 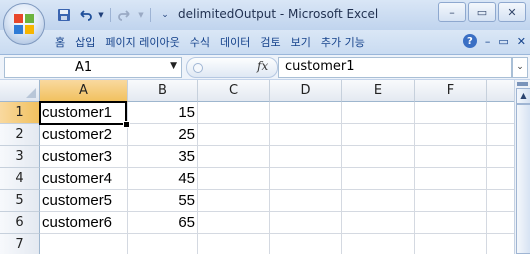 I want to click on cell-d5, so click(x=306, y=201).